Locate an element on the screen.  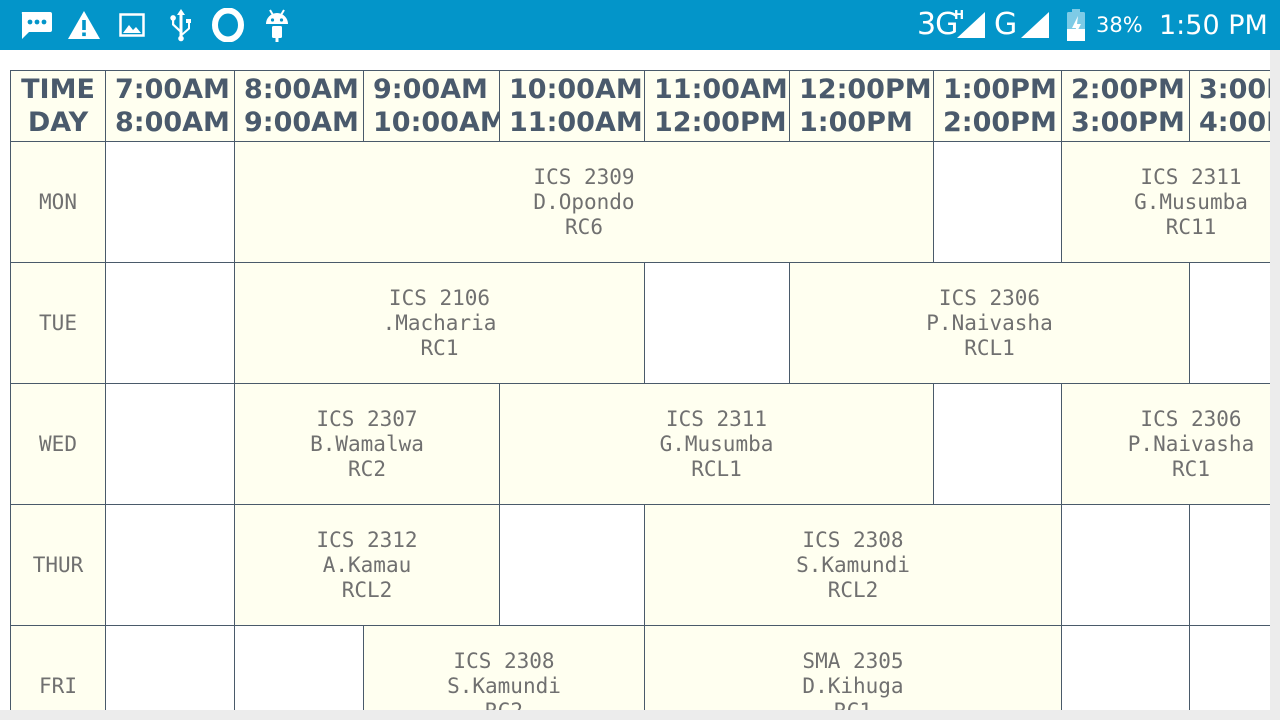
time-slot-header: 8:00AM 9:00AM is located at coordinates (299, 106).